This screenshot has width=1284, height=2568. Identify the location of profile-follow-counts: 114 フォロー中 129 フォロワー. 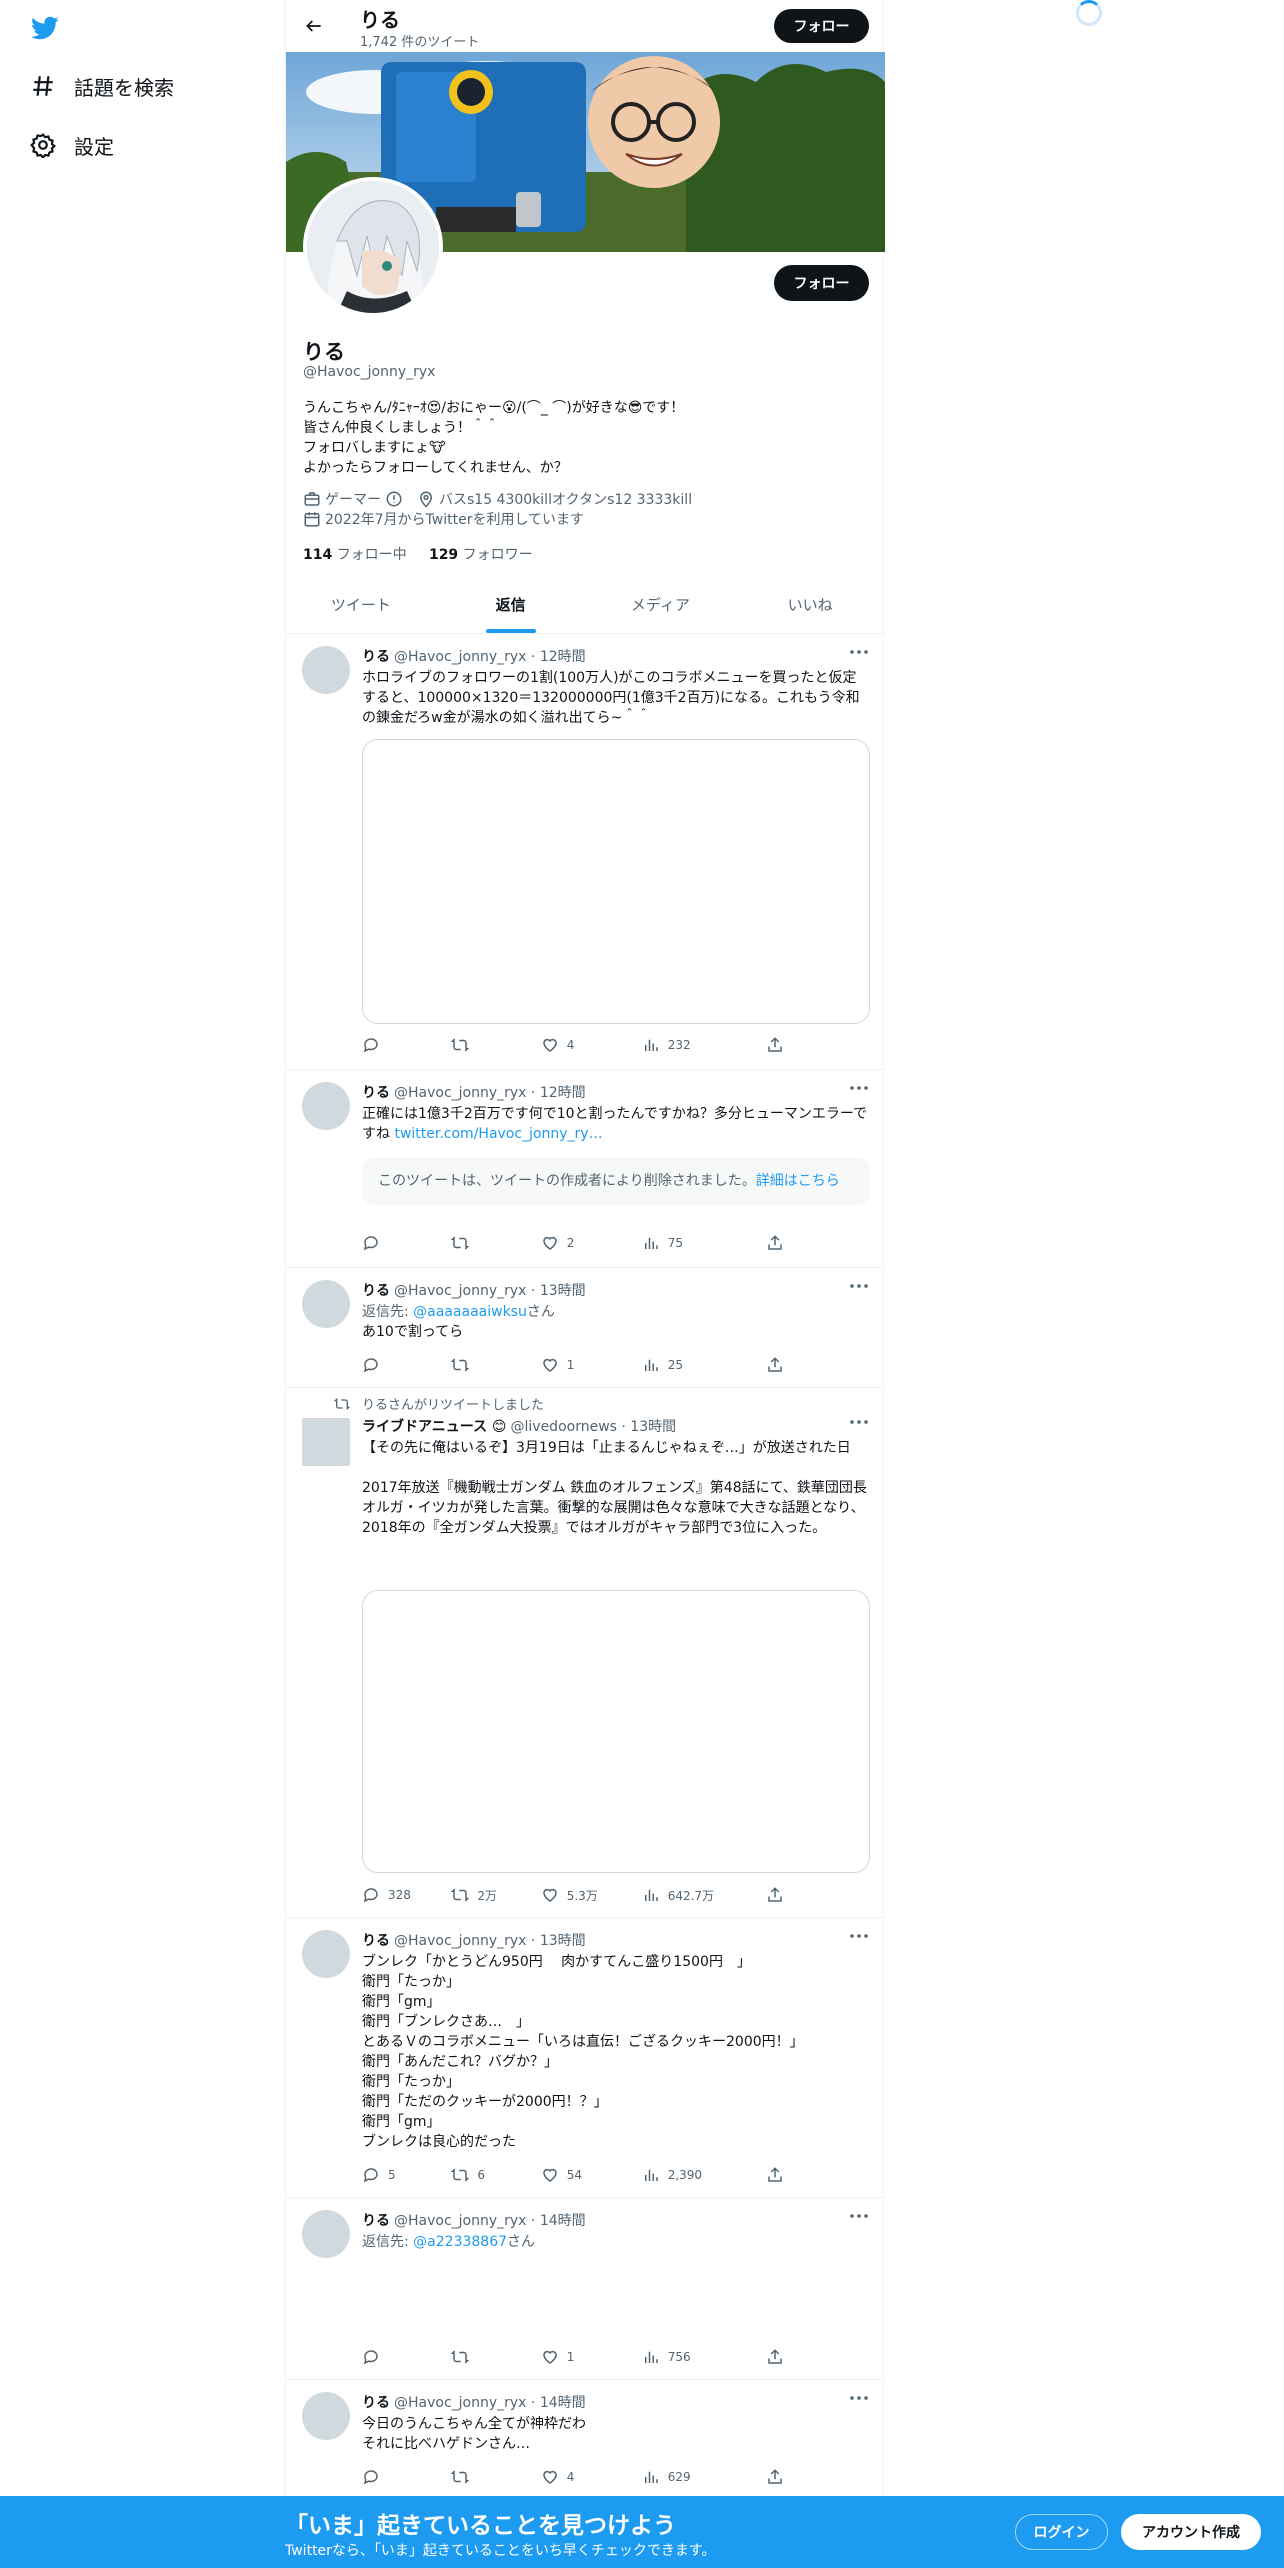
(418, 554).